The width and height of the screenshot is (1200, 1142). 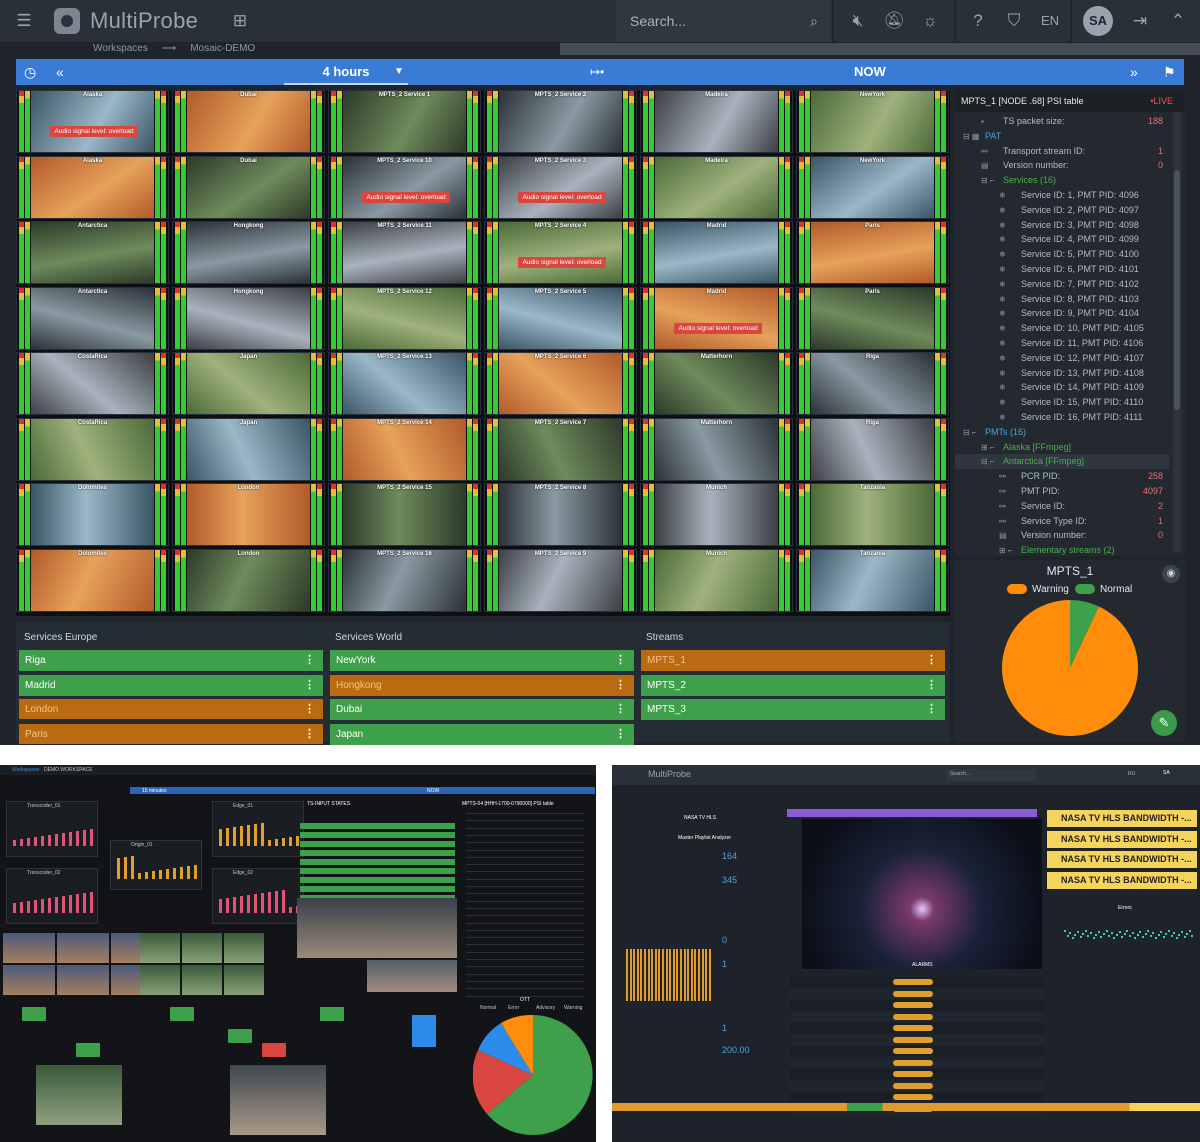 I want to click on psi-row: ❄ Service ID: 12, PMT PID: 4107, so click(x=1062, y=358).